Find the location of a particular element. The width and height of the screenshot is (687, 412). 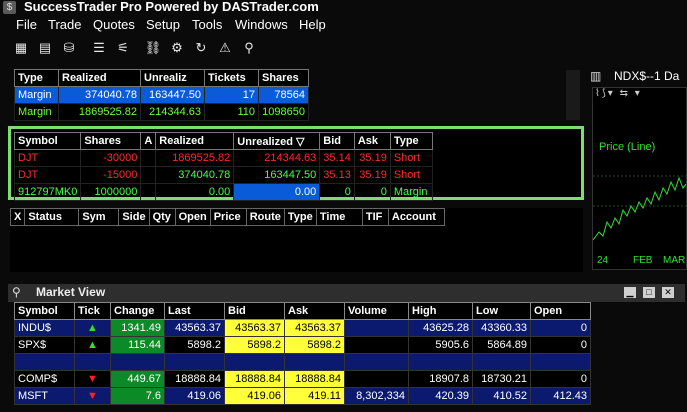

menu-tools: Tools is located at coordinates (207, 24).